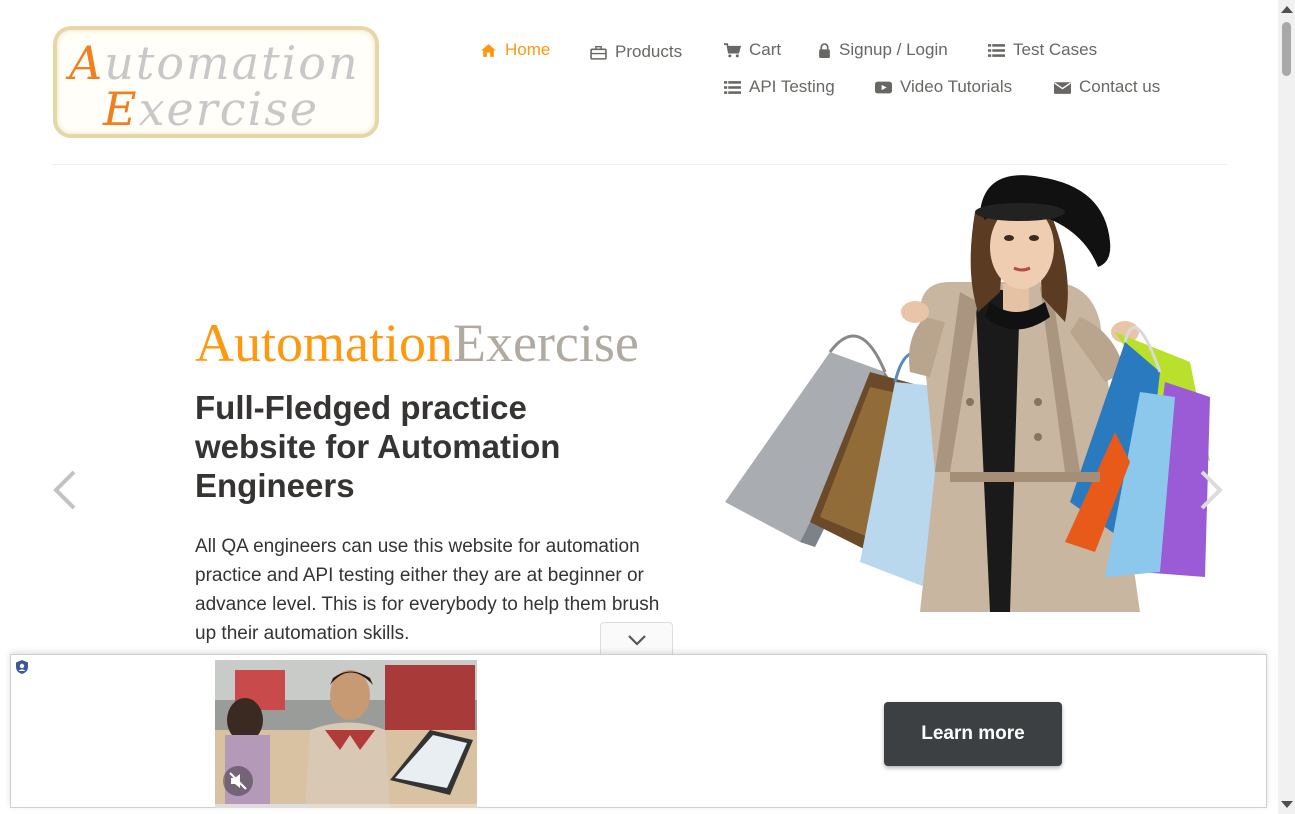  I want to click on ad-video-player, so click(346, 734).